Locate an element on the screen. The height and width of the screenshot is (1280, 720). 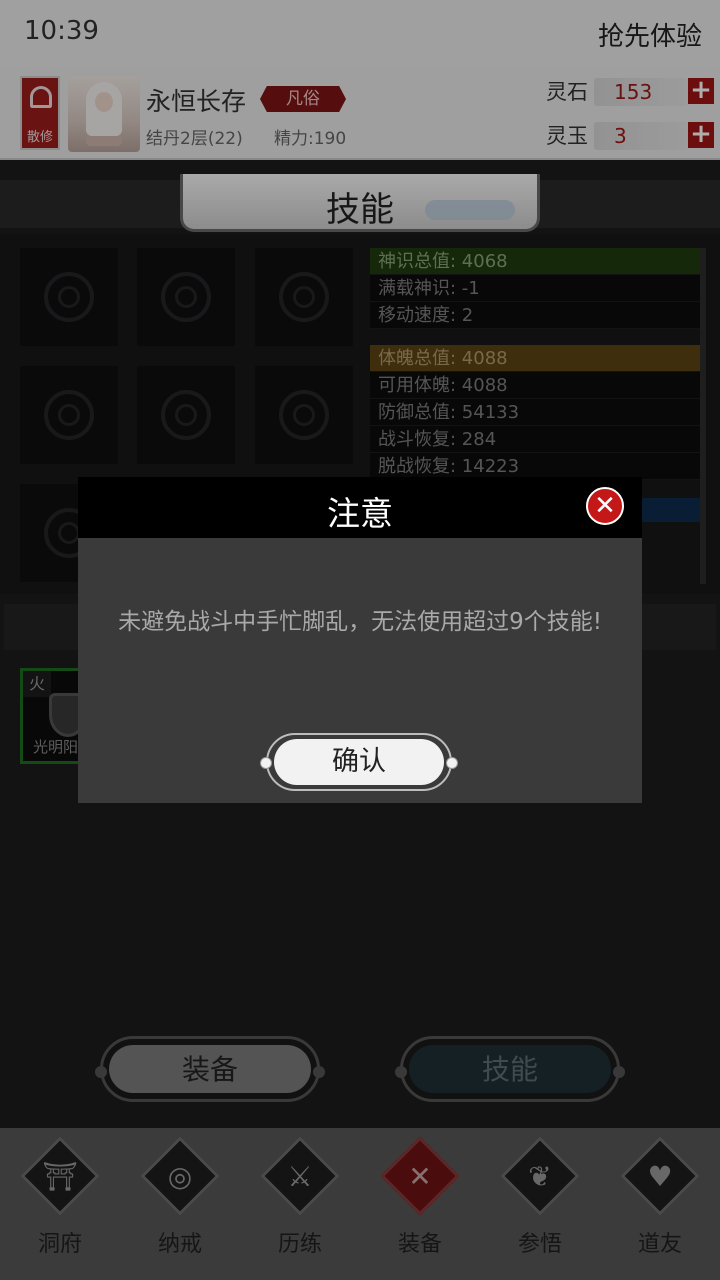
dialog-title: 注意 is located at coordinates (360, 513).